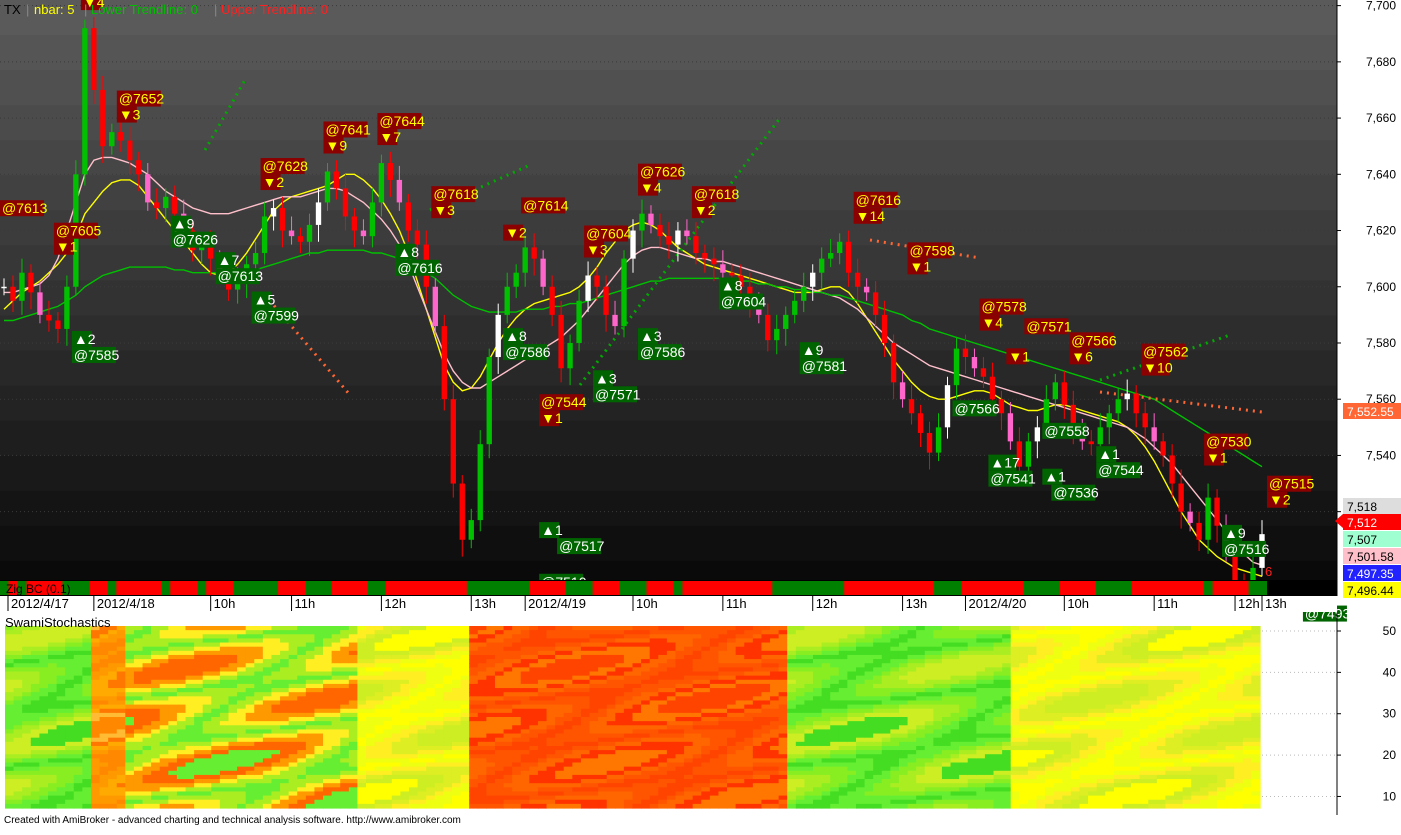 This screenshot has width=1401, height=835. What do you see at coordinates (142, 99) in the screenshot?
I see `signal-label: @7652` at bounding box center [142, 99].